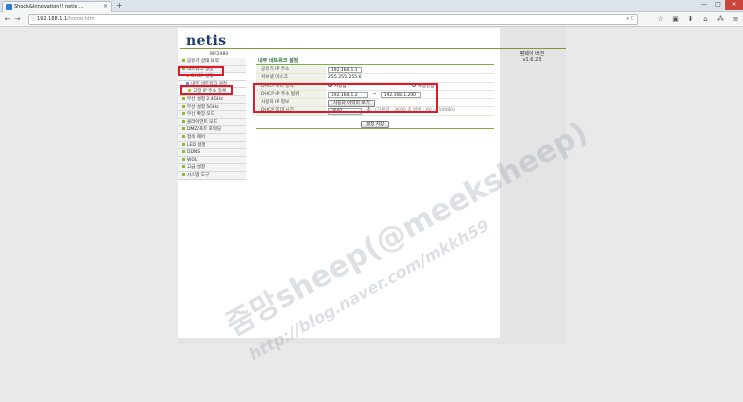 This screenshot has width=743, height=402. What do you see at coordinates (201, 71) in the screenshot?
I see `highlight-network-menu` at bounding box center [201, 71].